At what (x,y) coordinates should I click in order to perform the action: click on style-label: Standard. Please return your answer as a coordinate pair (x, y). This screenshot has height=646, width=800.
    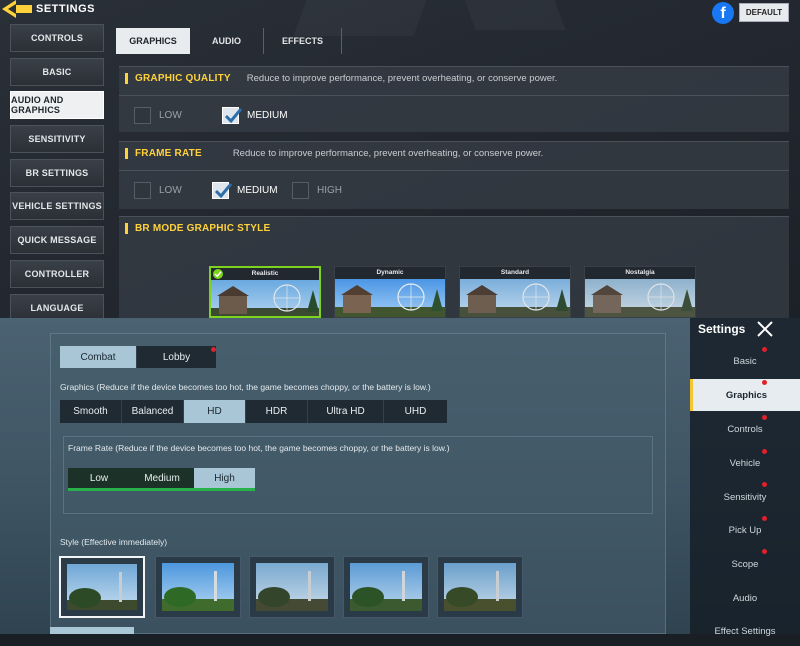
    Looking at the image, I should click on (515, 273).